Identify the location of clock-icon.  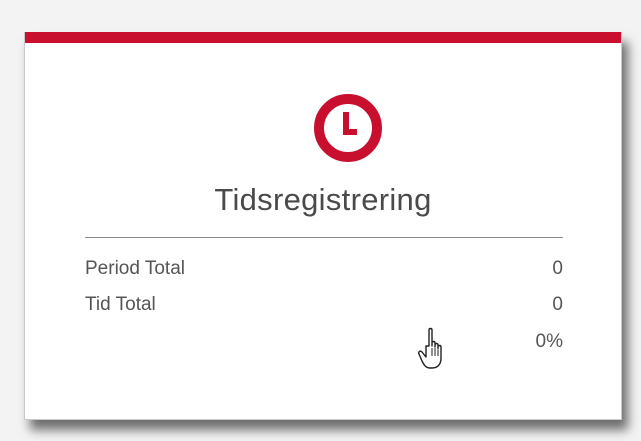
(348, 128).